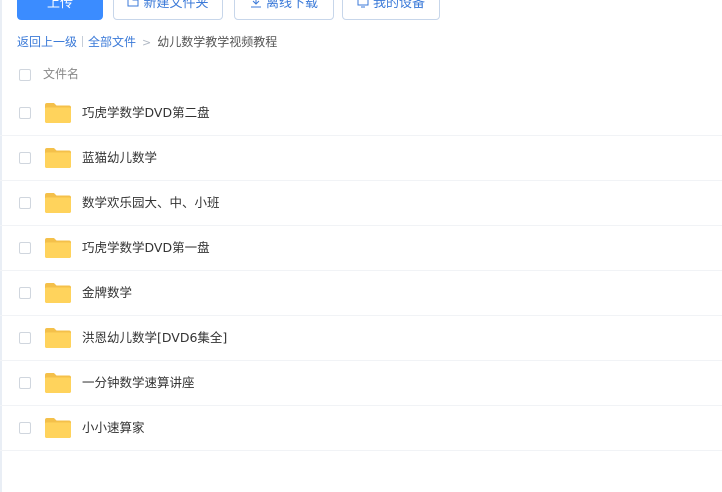  Describe the element at coordinates (113, 428) in the screenshot. I see `file-name: 小小速算家` at that location.